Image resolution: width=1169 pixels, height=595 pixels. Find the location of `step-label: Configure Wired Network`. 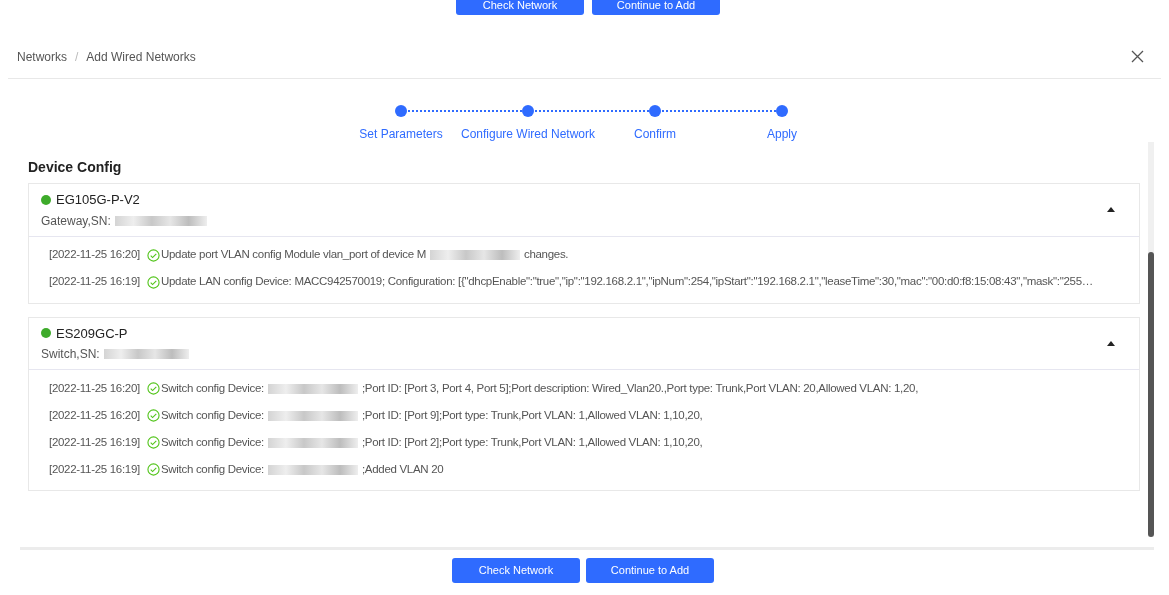

step-label: Configure Wired Network is located at coordinates (528, 134).